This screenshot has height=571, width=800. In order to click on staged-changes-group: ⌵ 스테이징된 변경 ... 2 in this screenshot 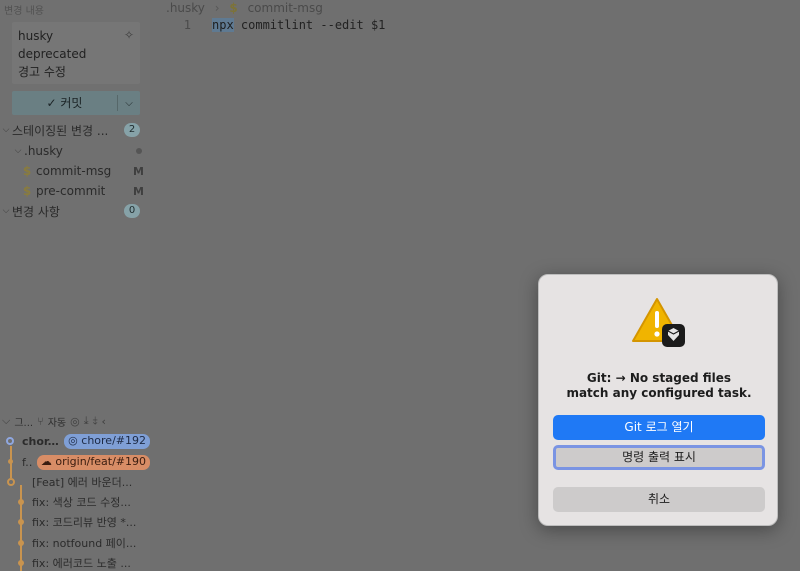, I will do `click(75, 130)`.